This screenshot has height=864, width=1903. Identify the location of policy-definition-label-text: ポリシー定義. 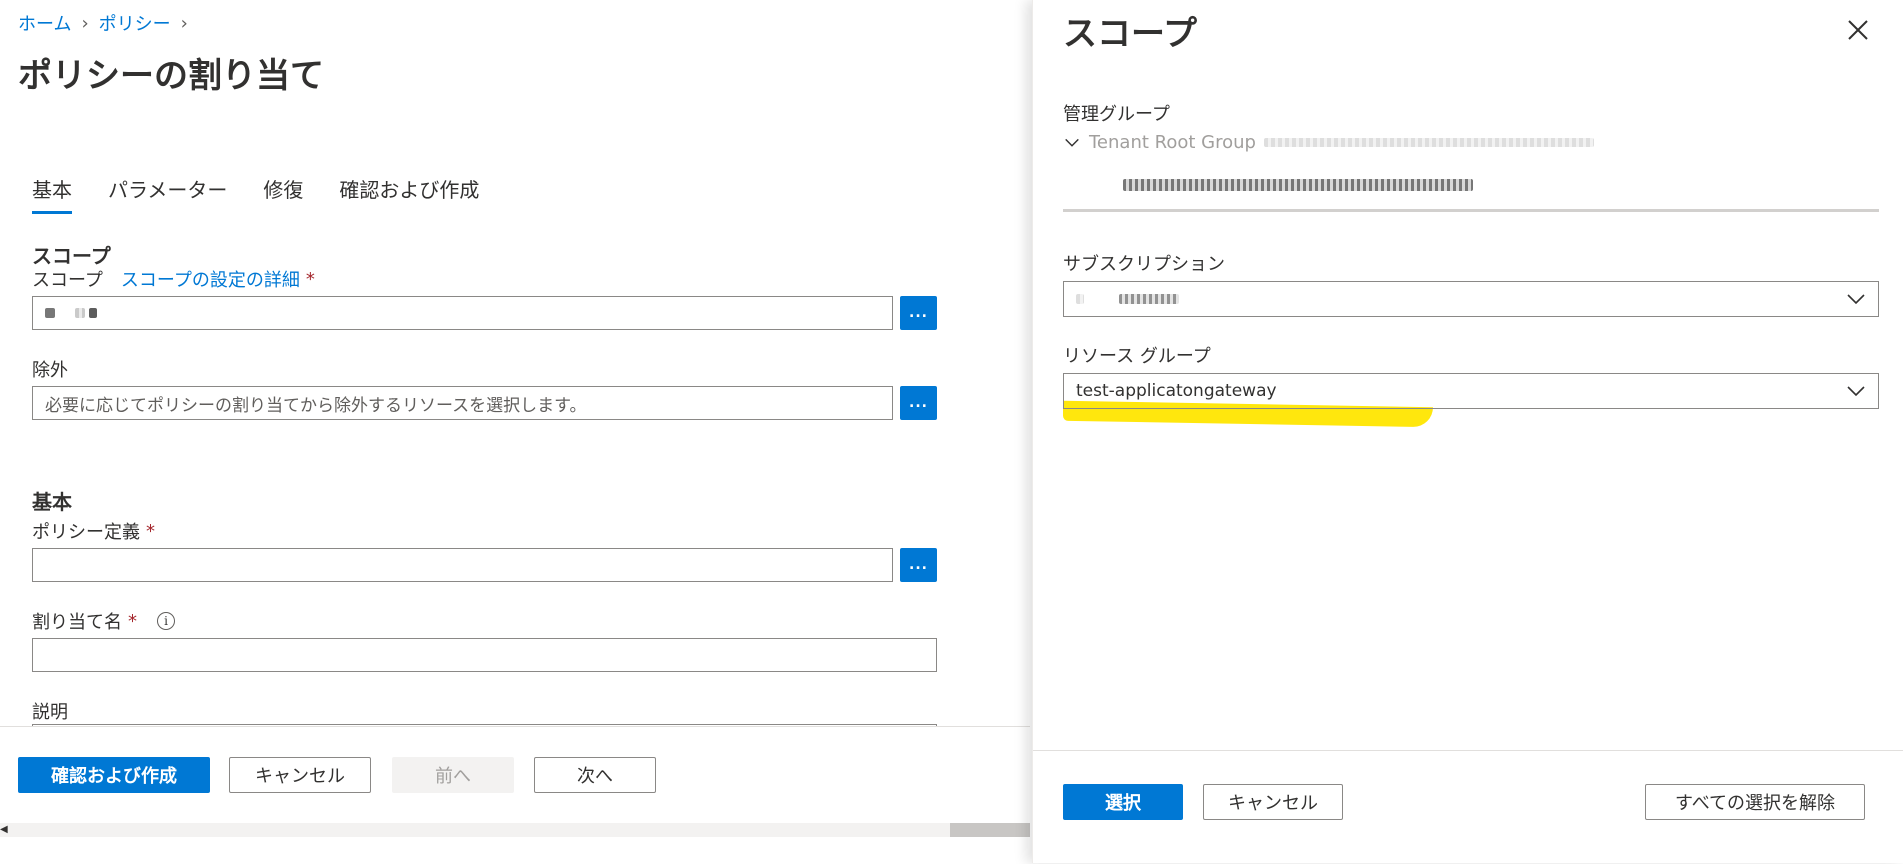
(86, 532).